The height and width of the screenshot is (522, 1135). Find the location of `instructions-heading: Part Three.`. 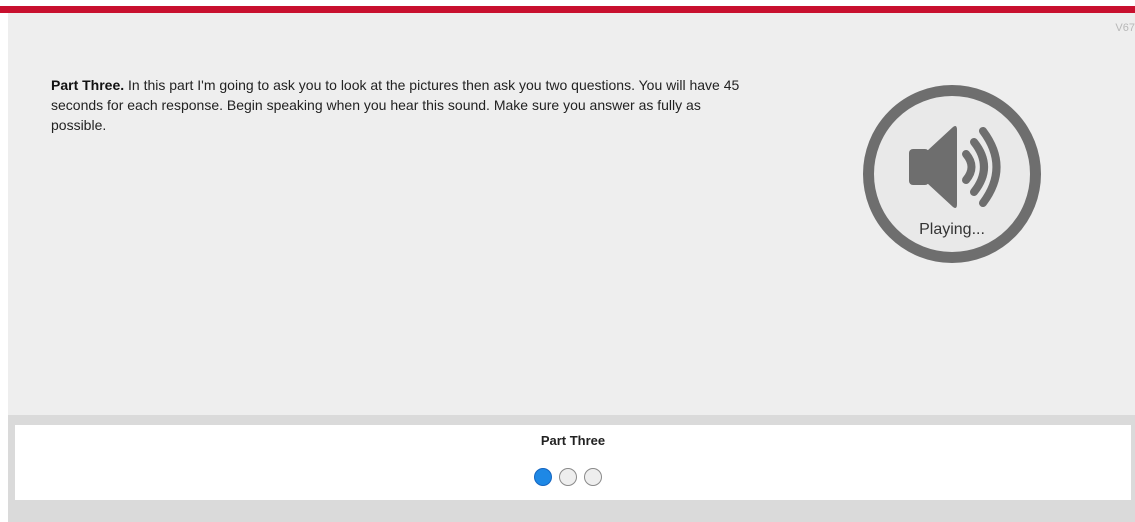

instructions-heading: Part Three. is located at coordinates (88, 85).